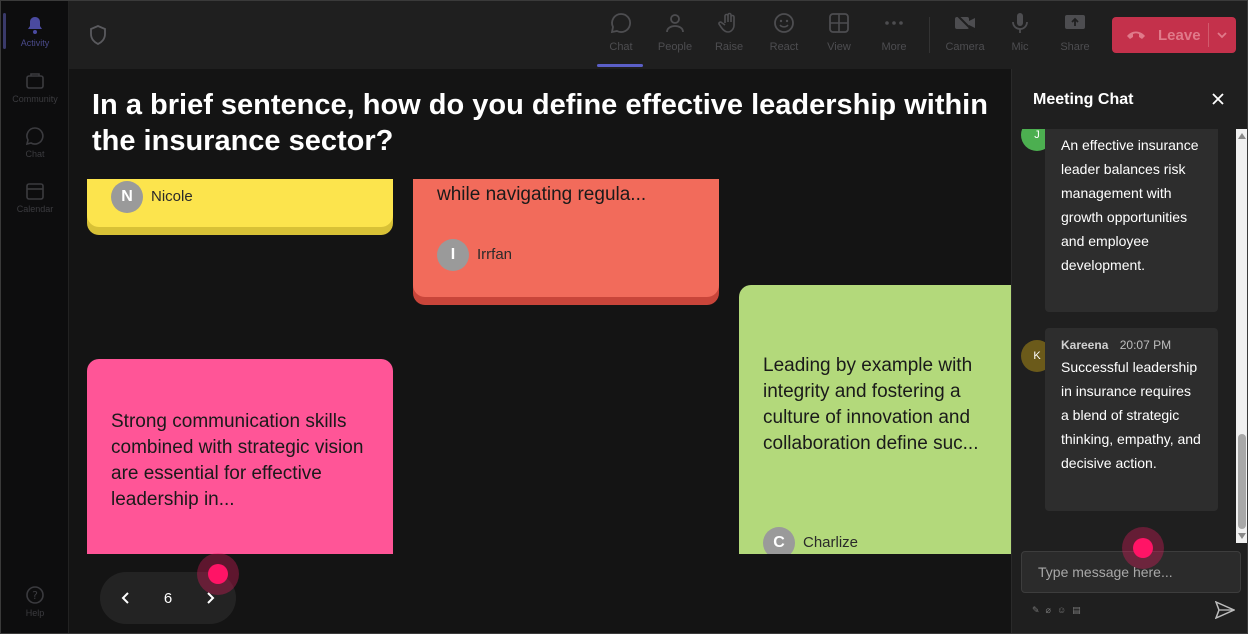 The height and width of the screenshot is (634, 1248). Describe the element at coordinates (1061, 610) in the screenshot. I see `emoji-icon: ☺` at that location.